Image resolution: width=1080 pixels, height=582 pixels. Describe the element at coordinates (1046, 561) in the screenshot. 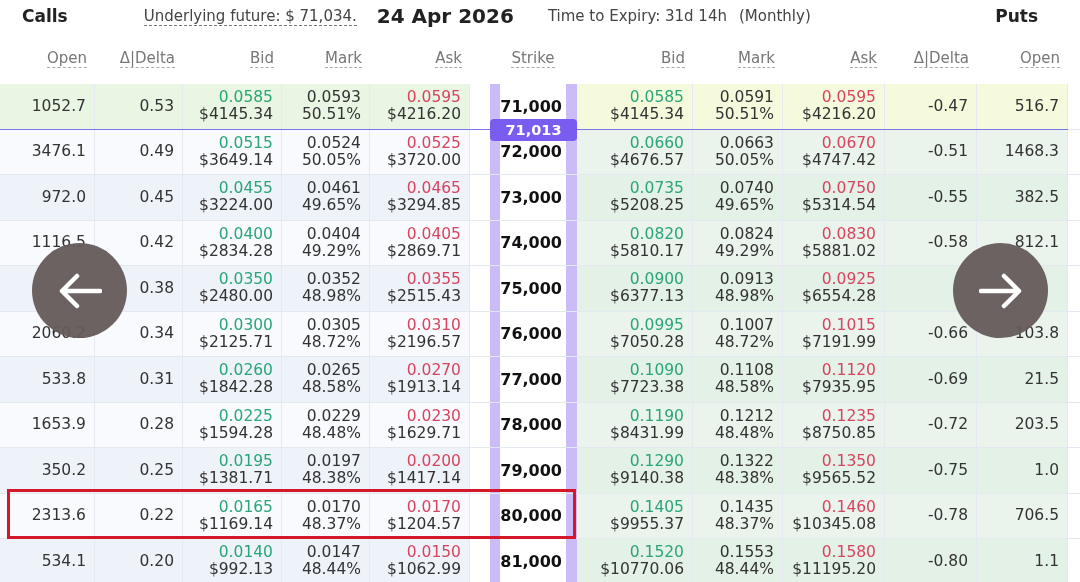

I see `open-interest: 1.1` at that location.